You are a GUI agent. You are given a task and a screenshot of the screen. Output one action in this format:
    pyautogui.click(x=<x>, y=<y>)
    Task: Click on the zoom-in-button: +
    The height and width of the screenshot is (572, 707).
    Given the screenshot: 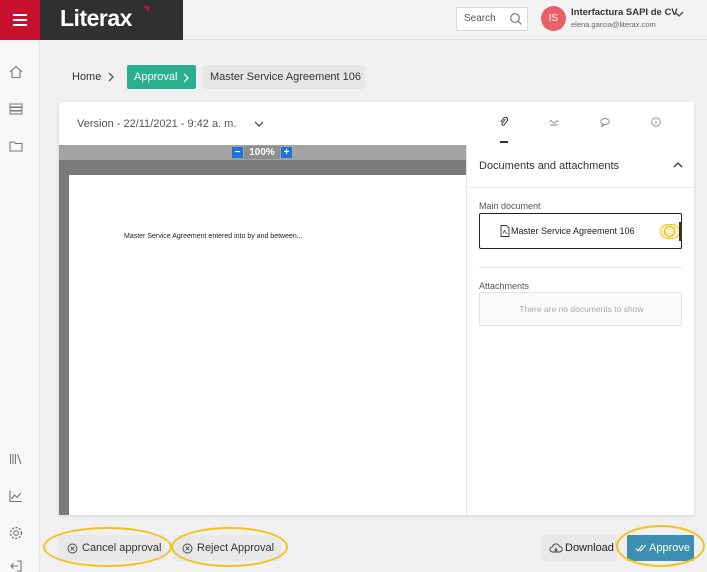 What is the action you would take?
    pyautogui.click(x=286, y=152)
    